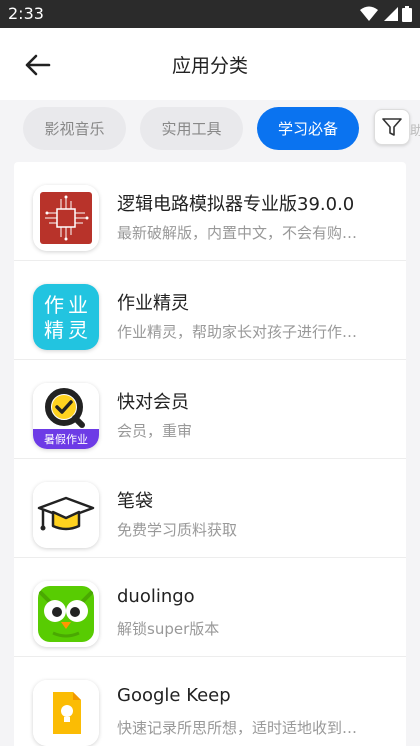 The width and height of the screenshot is (420, 746). I want to click on status-bar: 2:33, so click(210, 14).